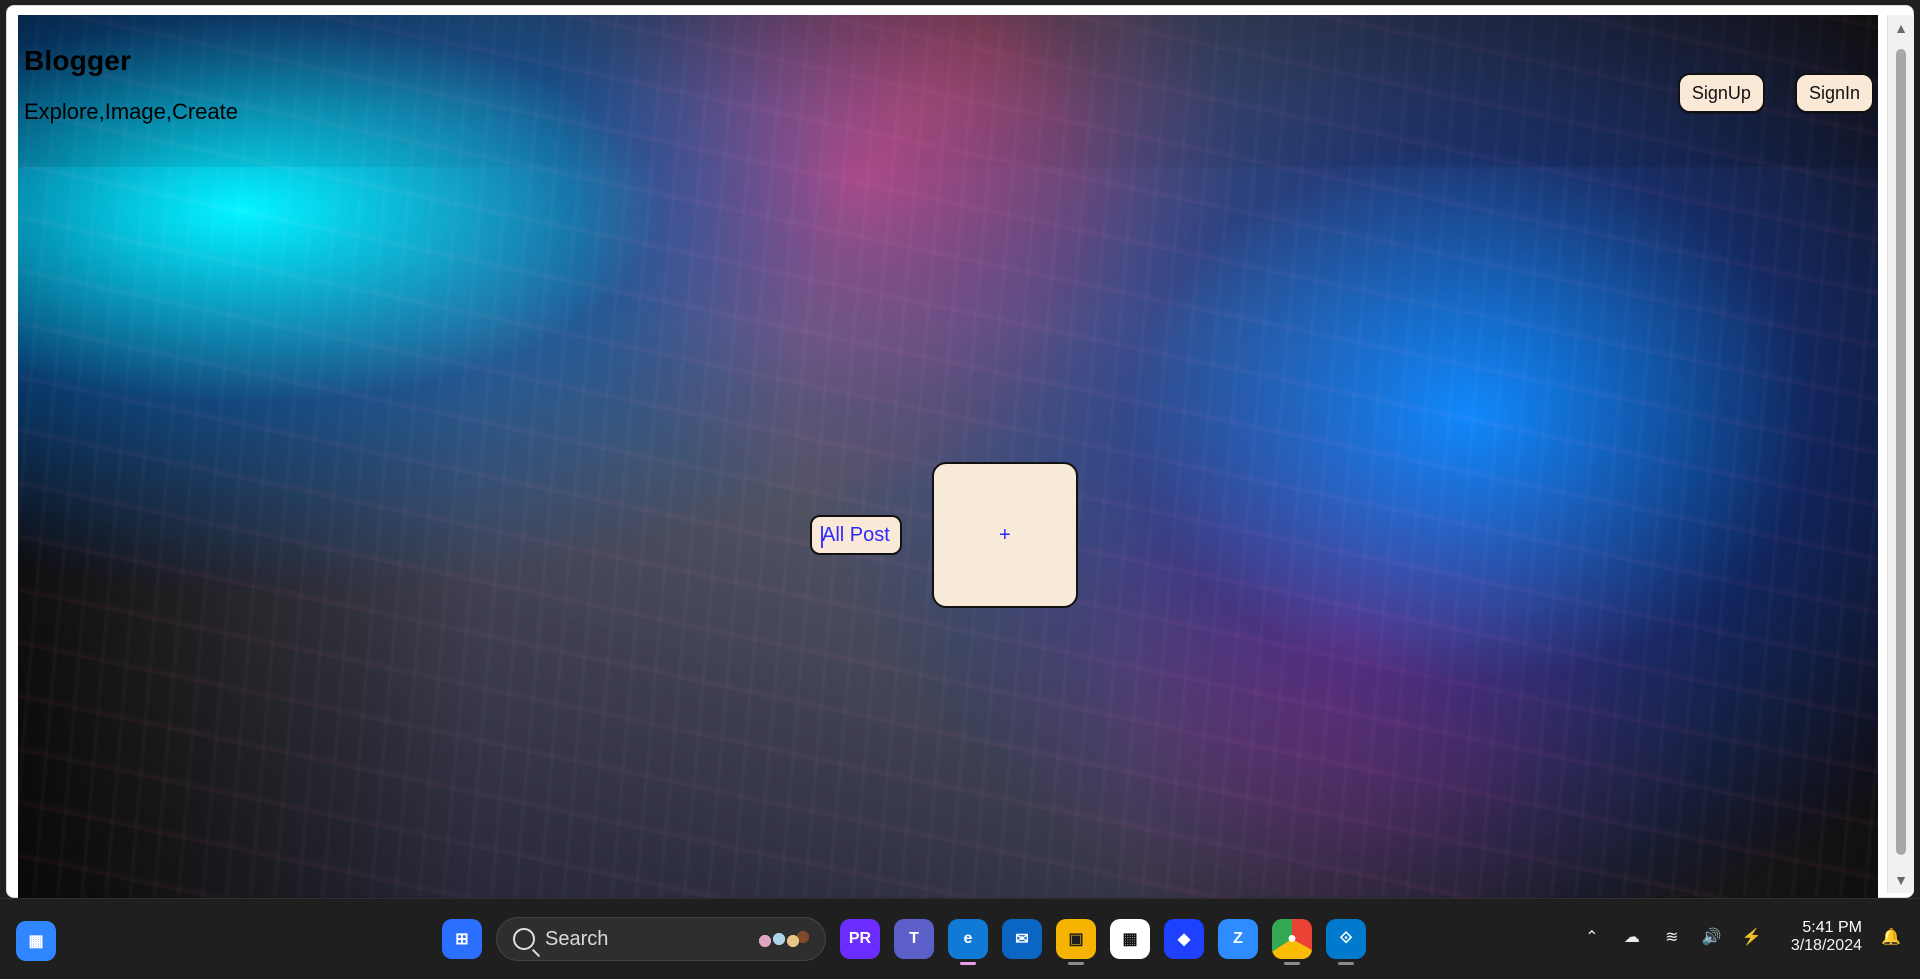 This screenshot has width=1920, height=979. I want to click on clock-date: 3/18/2024, so click(1826, 946).